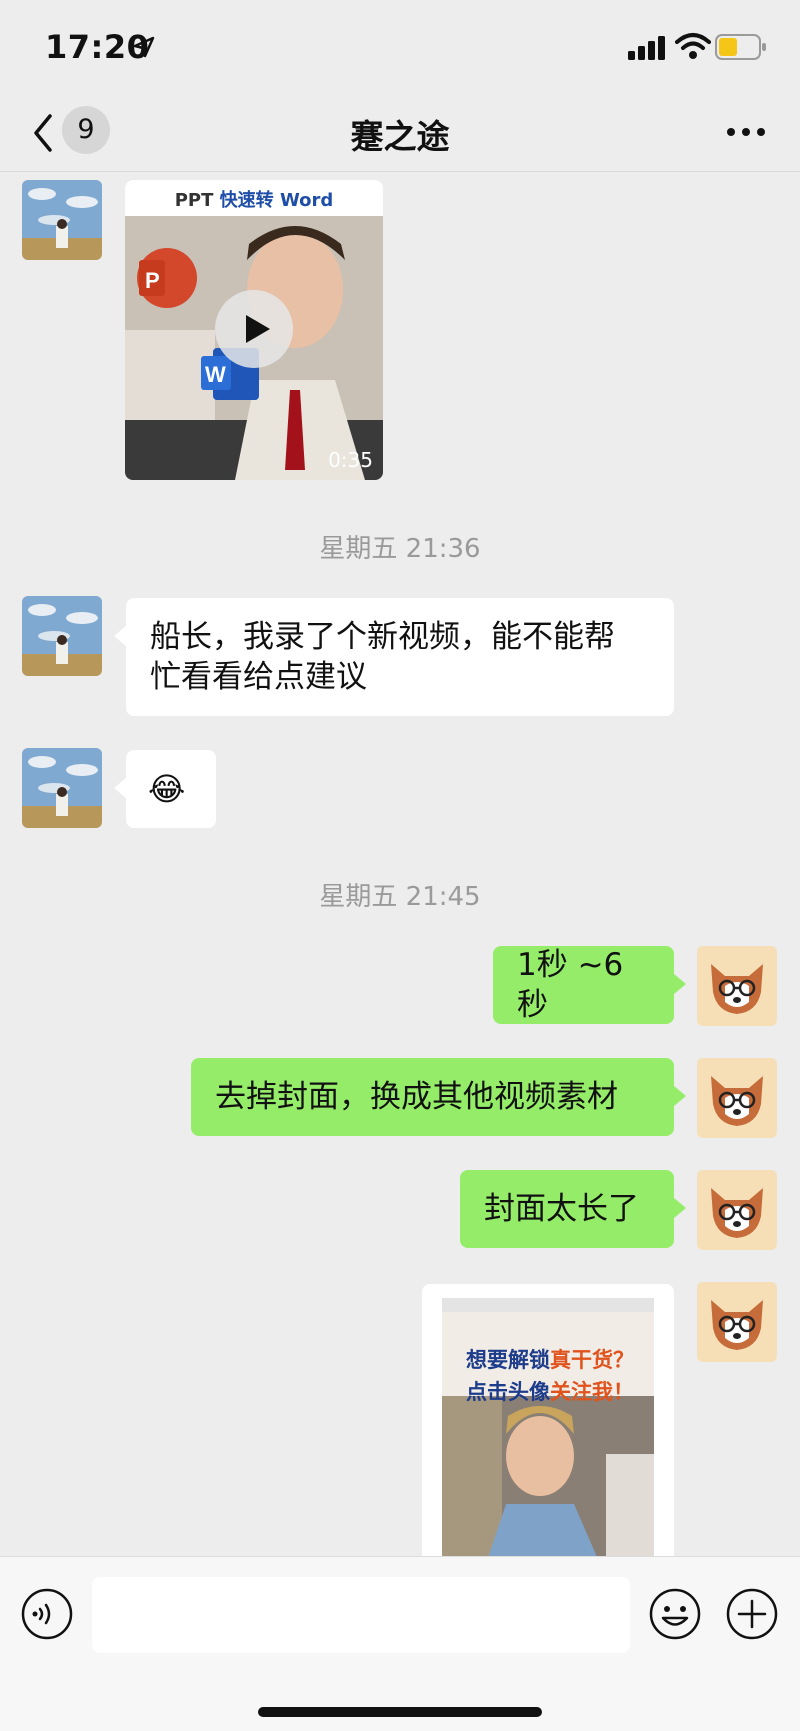  I want to click on image-text-orange: 关注我！, so click(592, 1392).